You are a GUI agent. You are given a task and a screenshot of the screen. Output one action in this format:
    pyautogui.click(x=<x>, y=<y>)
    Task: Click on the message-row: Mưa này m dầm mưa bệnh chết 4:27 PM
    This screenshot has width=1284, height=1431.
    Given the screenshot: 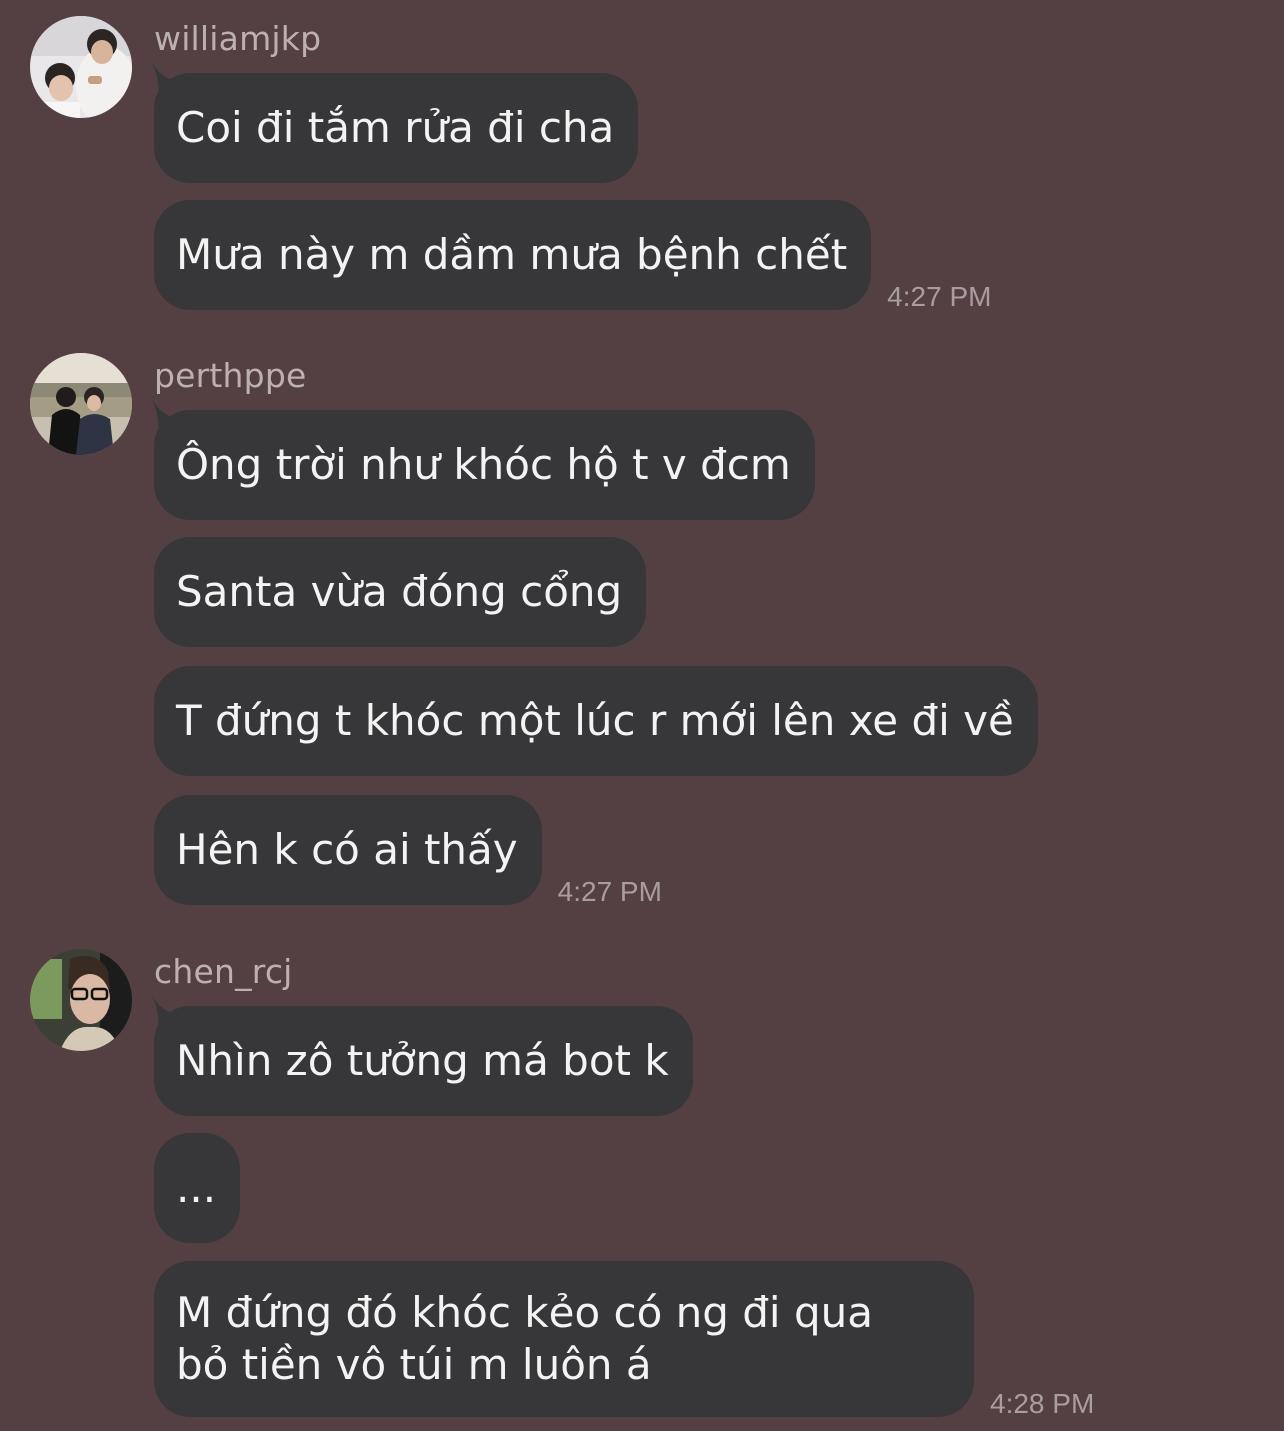 What is the action you would take?
    pyautogui.click(x=572, y=256)
    